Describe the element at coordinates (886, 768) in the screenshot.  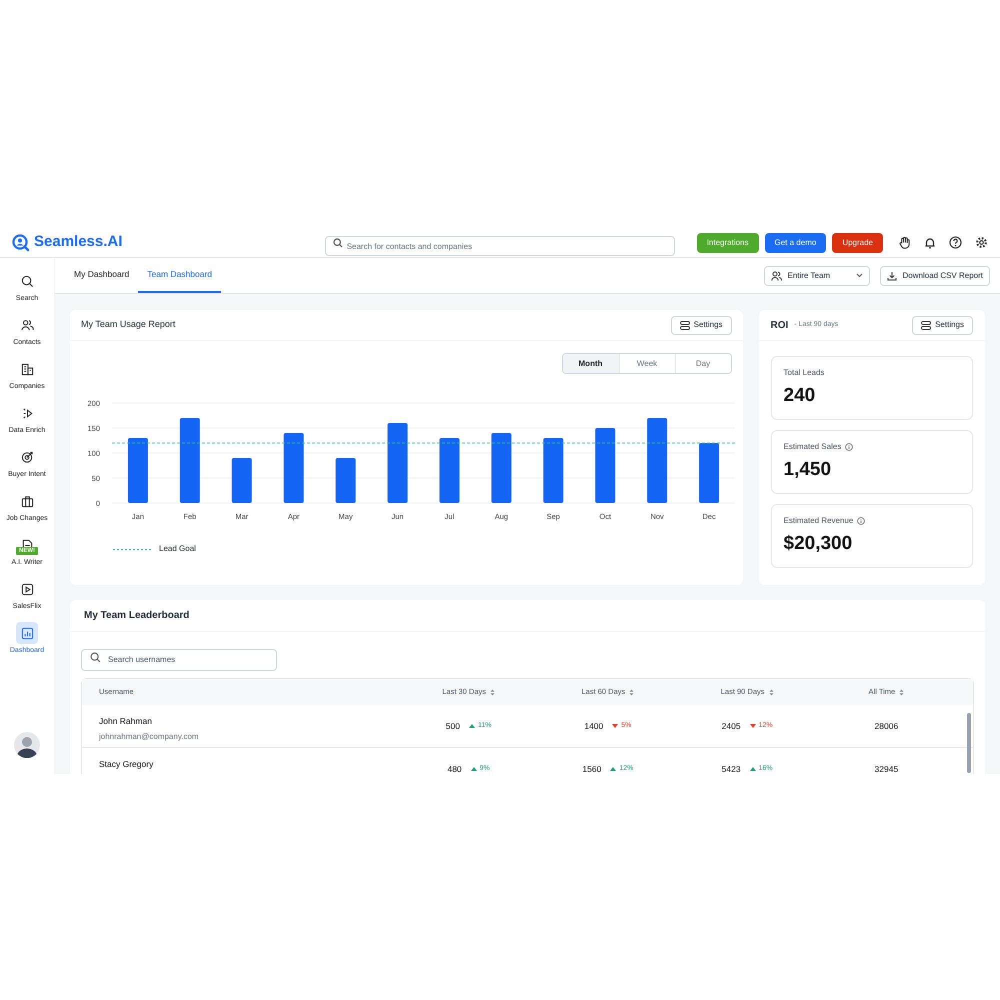
I see `table-cell: 32945` at that location.